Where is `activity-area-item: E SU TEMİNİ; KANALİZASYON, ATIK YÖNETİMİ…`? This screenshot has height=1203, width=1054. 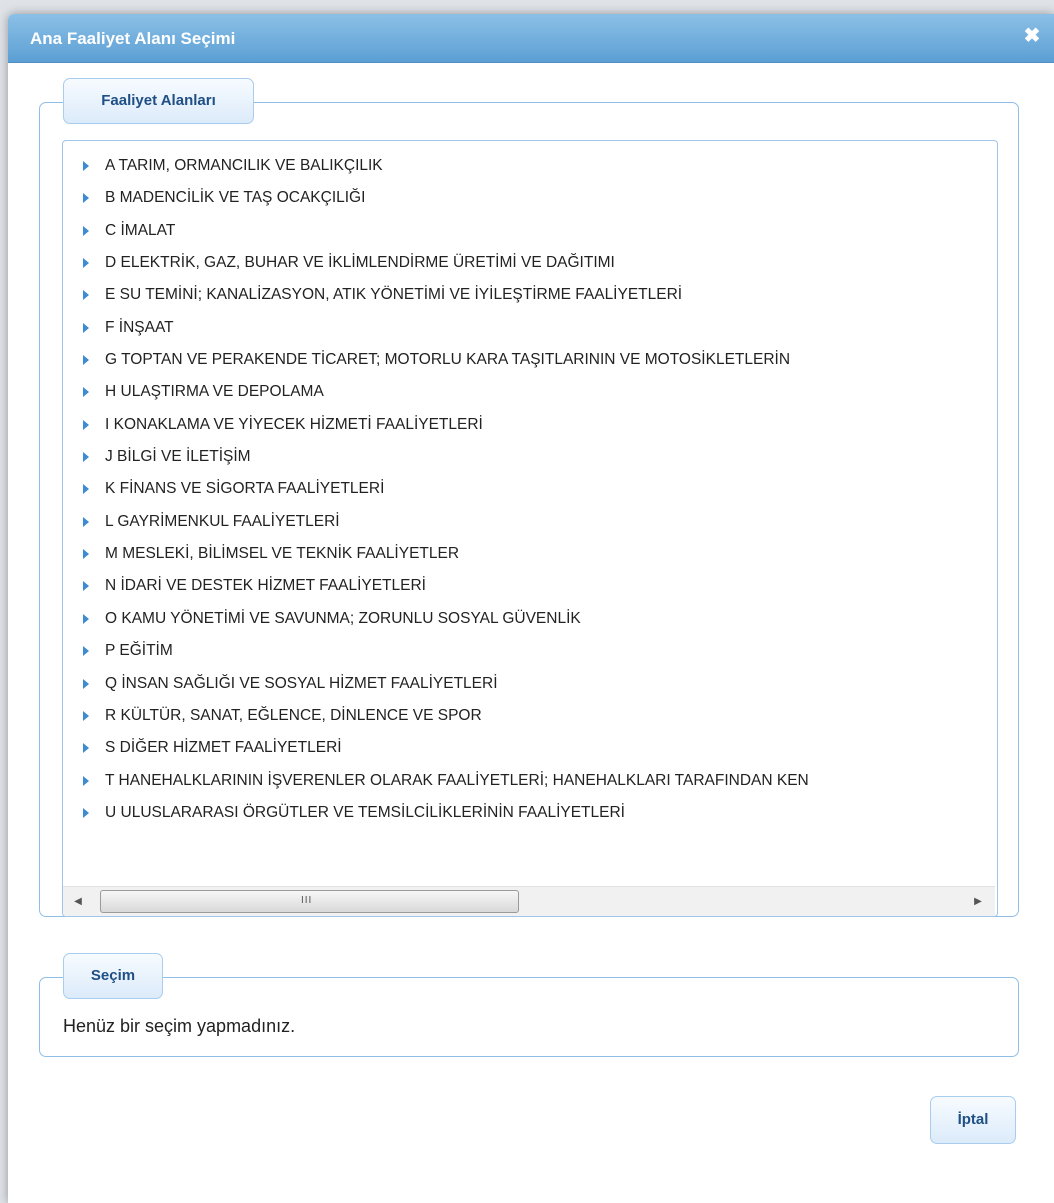
activity-area-item: E SU TEMİNİ; KANALİZASYON, ATIK YÖNETİMİ… is located at coordinates (529, 295).